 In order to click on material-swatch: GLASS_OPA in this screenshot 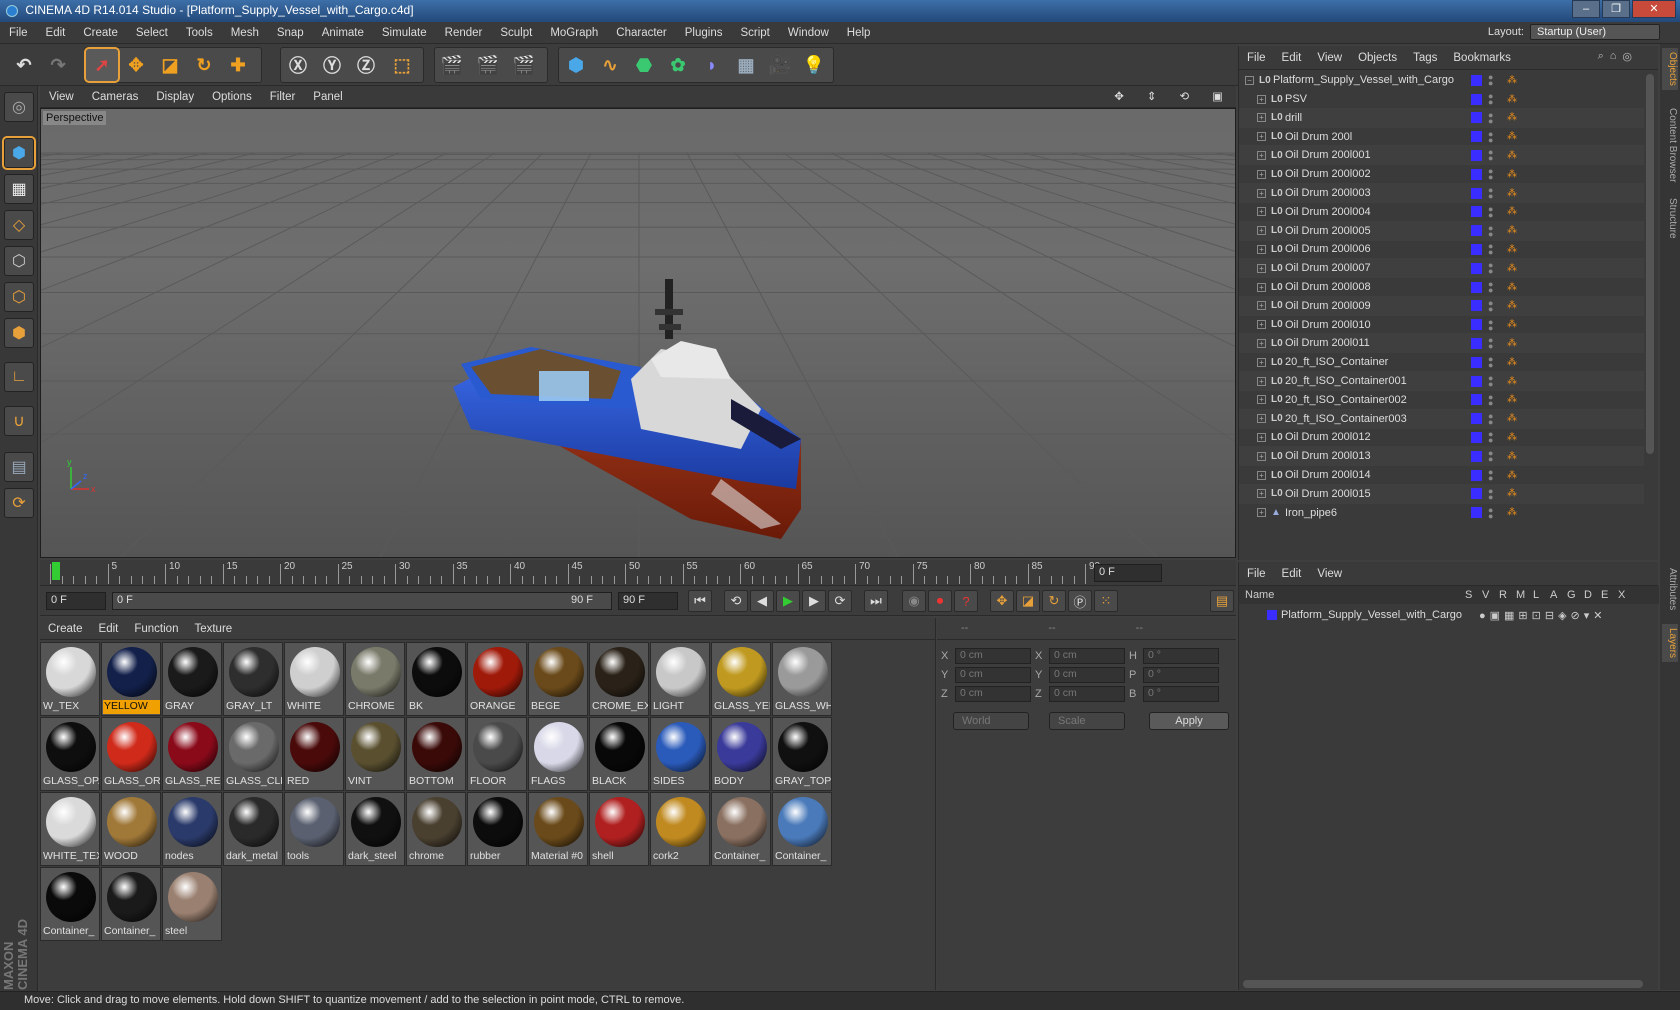, I will do `click(70, 754)`.